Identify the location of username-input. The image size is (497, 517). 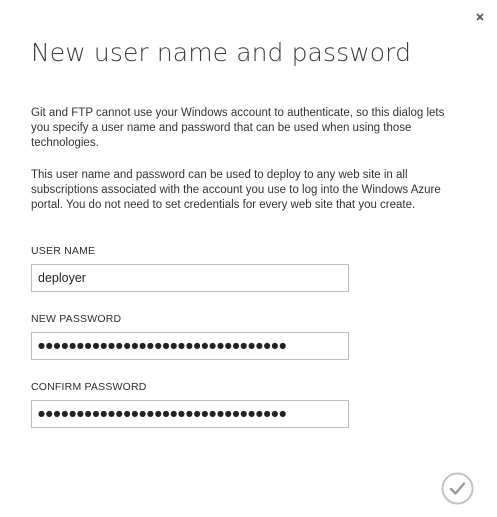
(190, 278).